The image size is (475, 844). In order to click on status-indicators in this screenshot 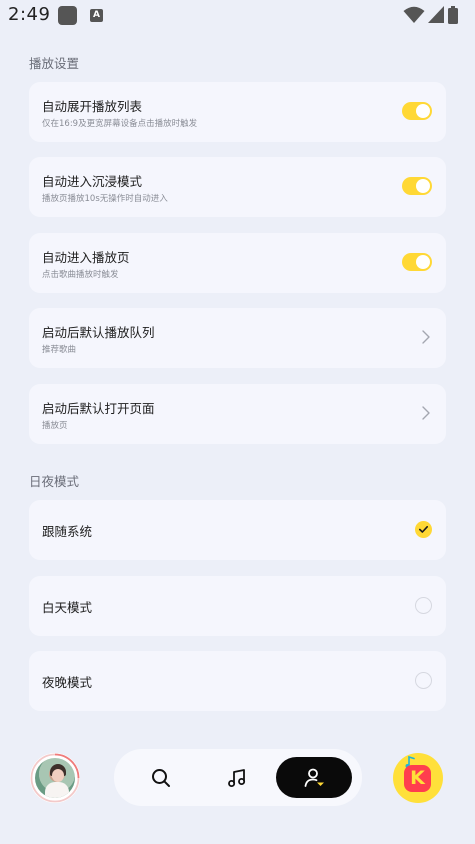, I will do `click(433, 16)`.